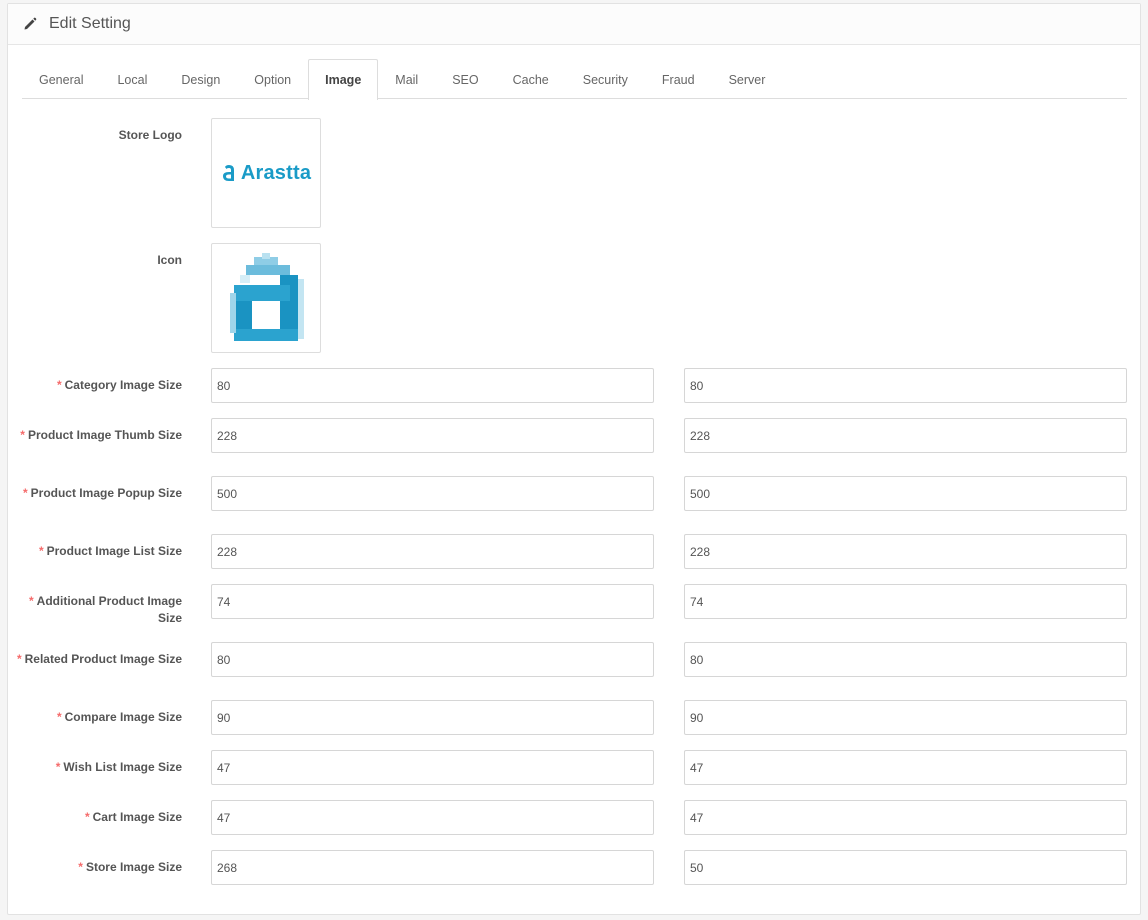 Image resolution: width=1148 pixels, height=920 pixels. Describe the element at coordinates (905, 551) in the screenshot. I see `product-list-height-input` at that location.